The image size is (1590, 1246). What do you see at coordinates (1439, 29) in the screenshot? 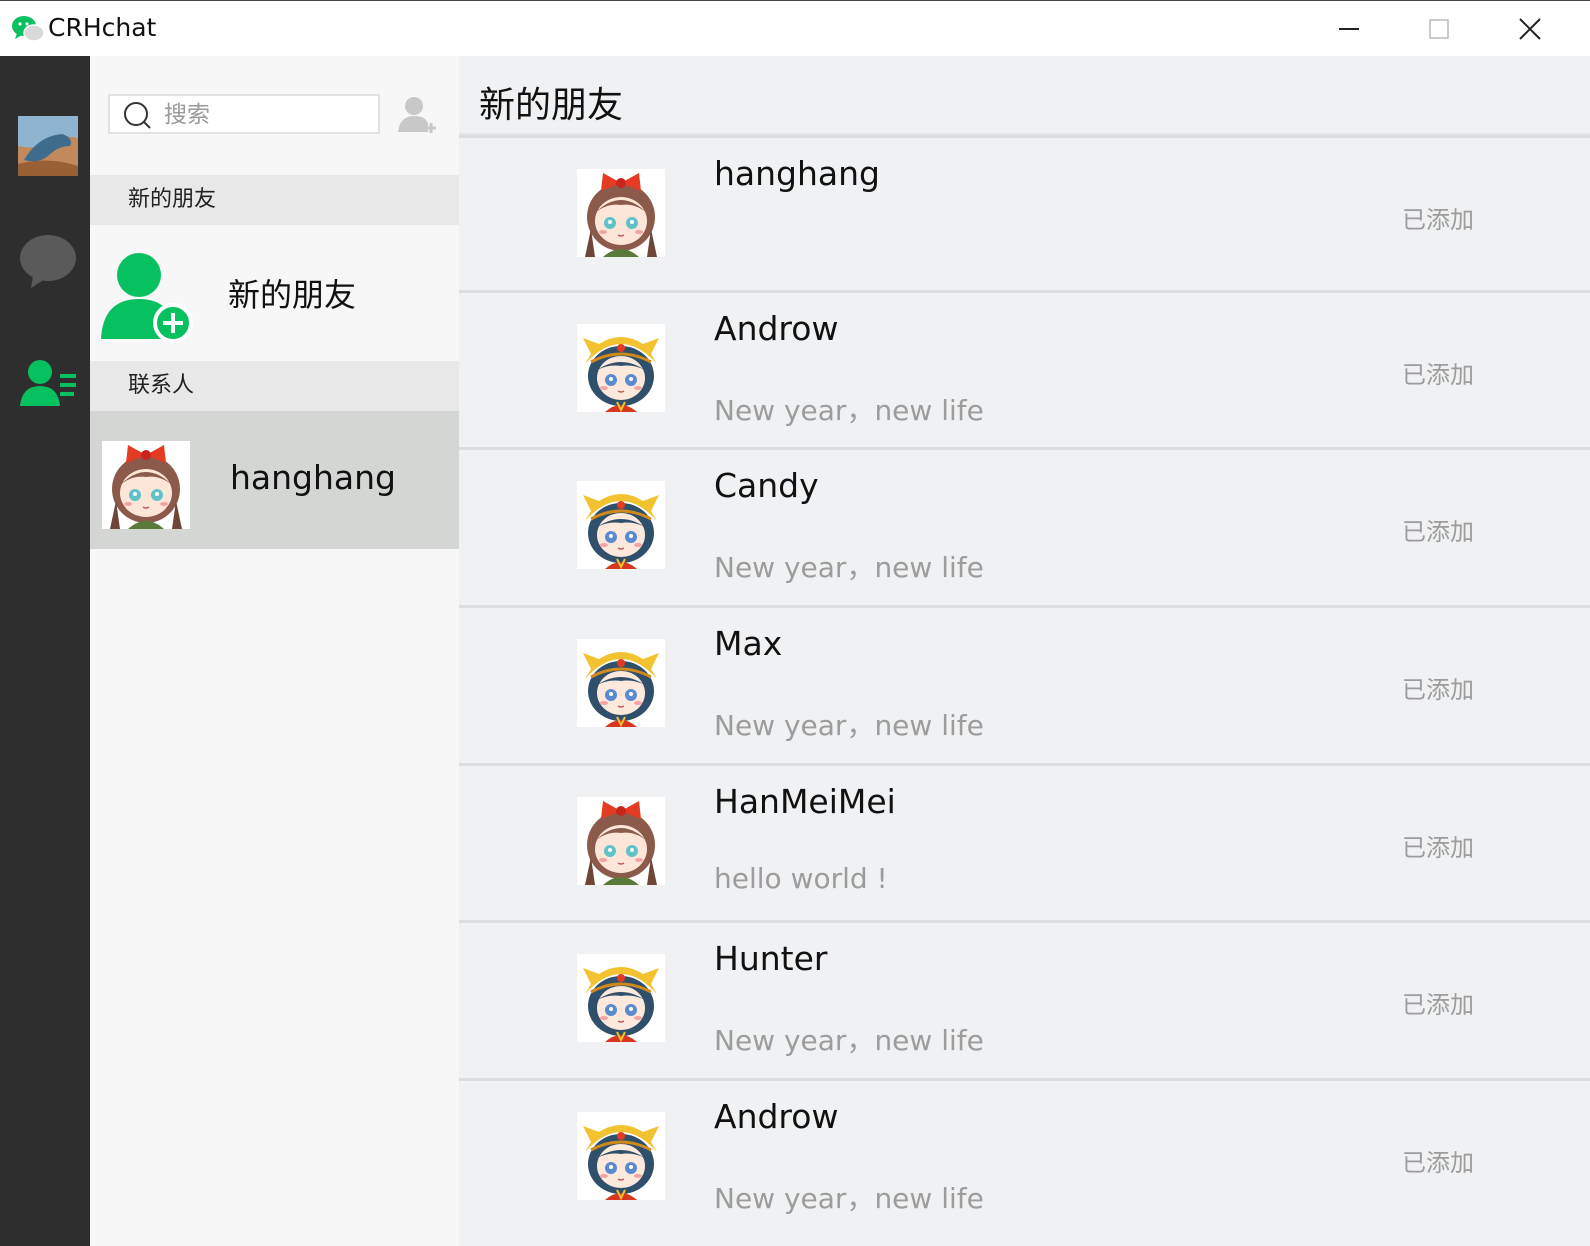
I see `maximize-icon` at bounding box center [1439, 29].